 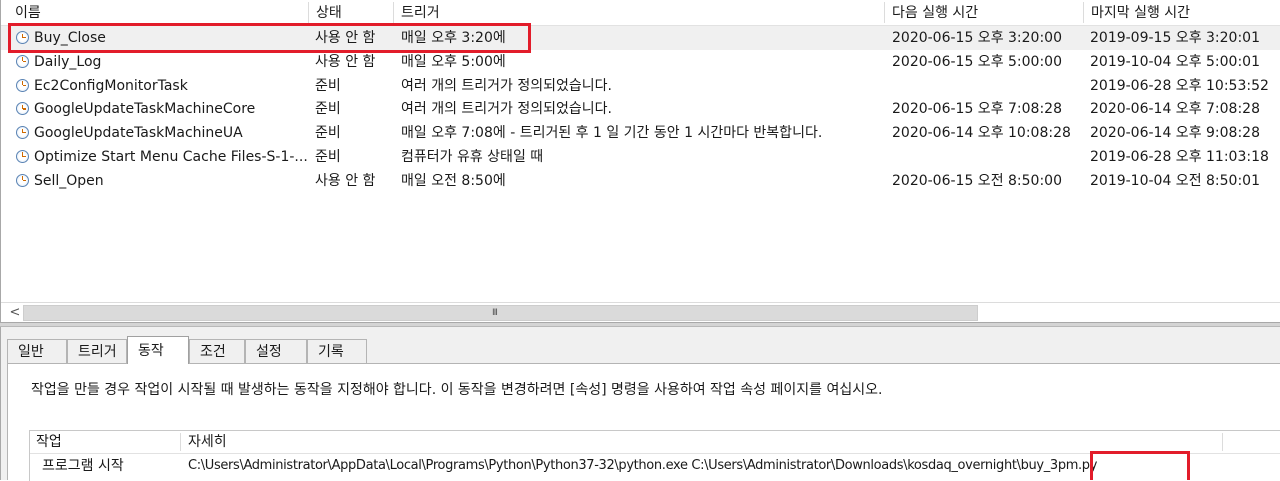 What do you see at coordinates (453, 180) in the screenshot?
I see `task-trigger: 매일 오전 8:50에` at bounding box center [453, 180].